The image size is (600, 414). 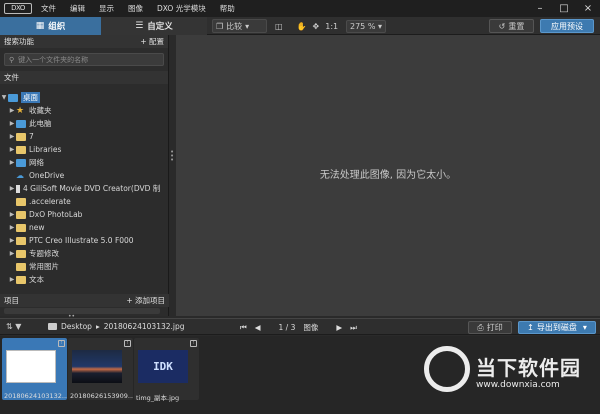 I want to click on apply-preset-button: 应用预设, so click(x=567, y=26).